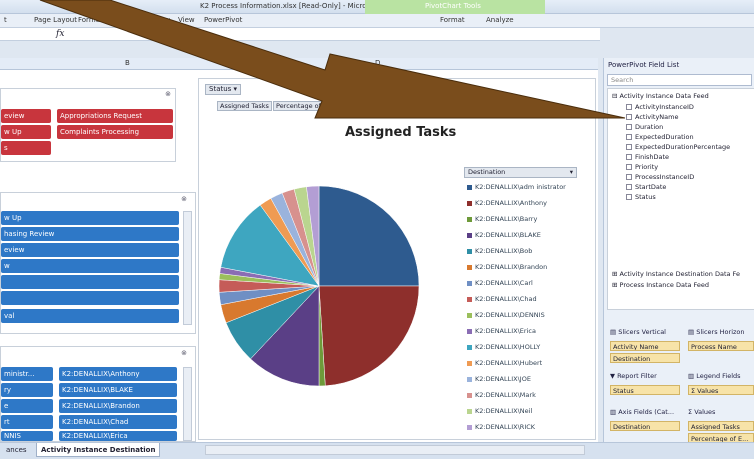 Image resolution: width=754 pixels, height=459 pixels. What do you see at coordinates (647, 167) in the screenshot?
I see `field-name: Priority` at bounding box center [647, 167].